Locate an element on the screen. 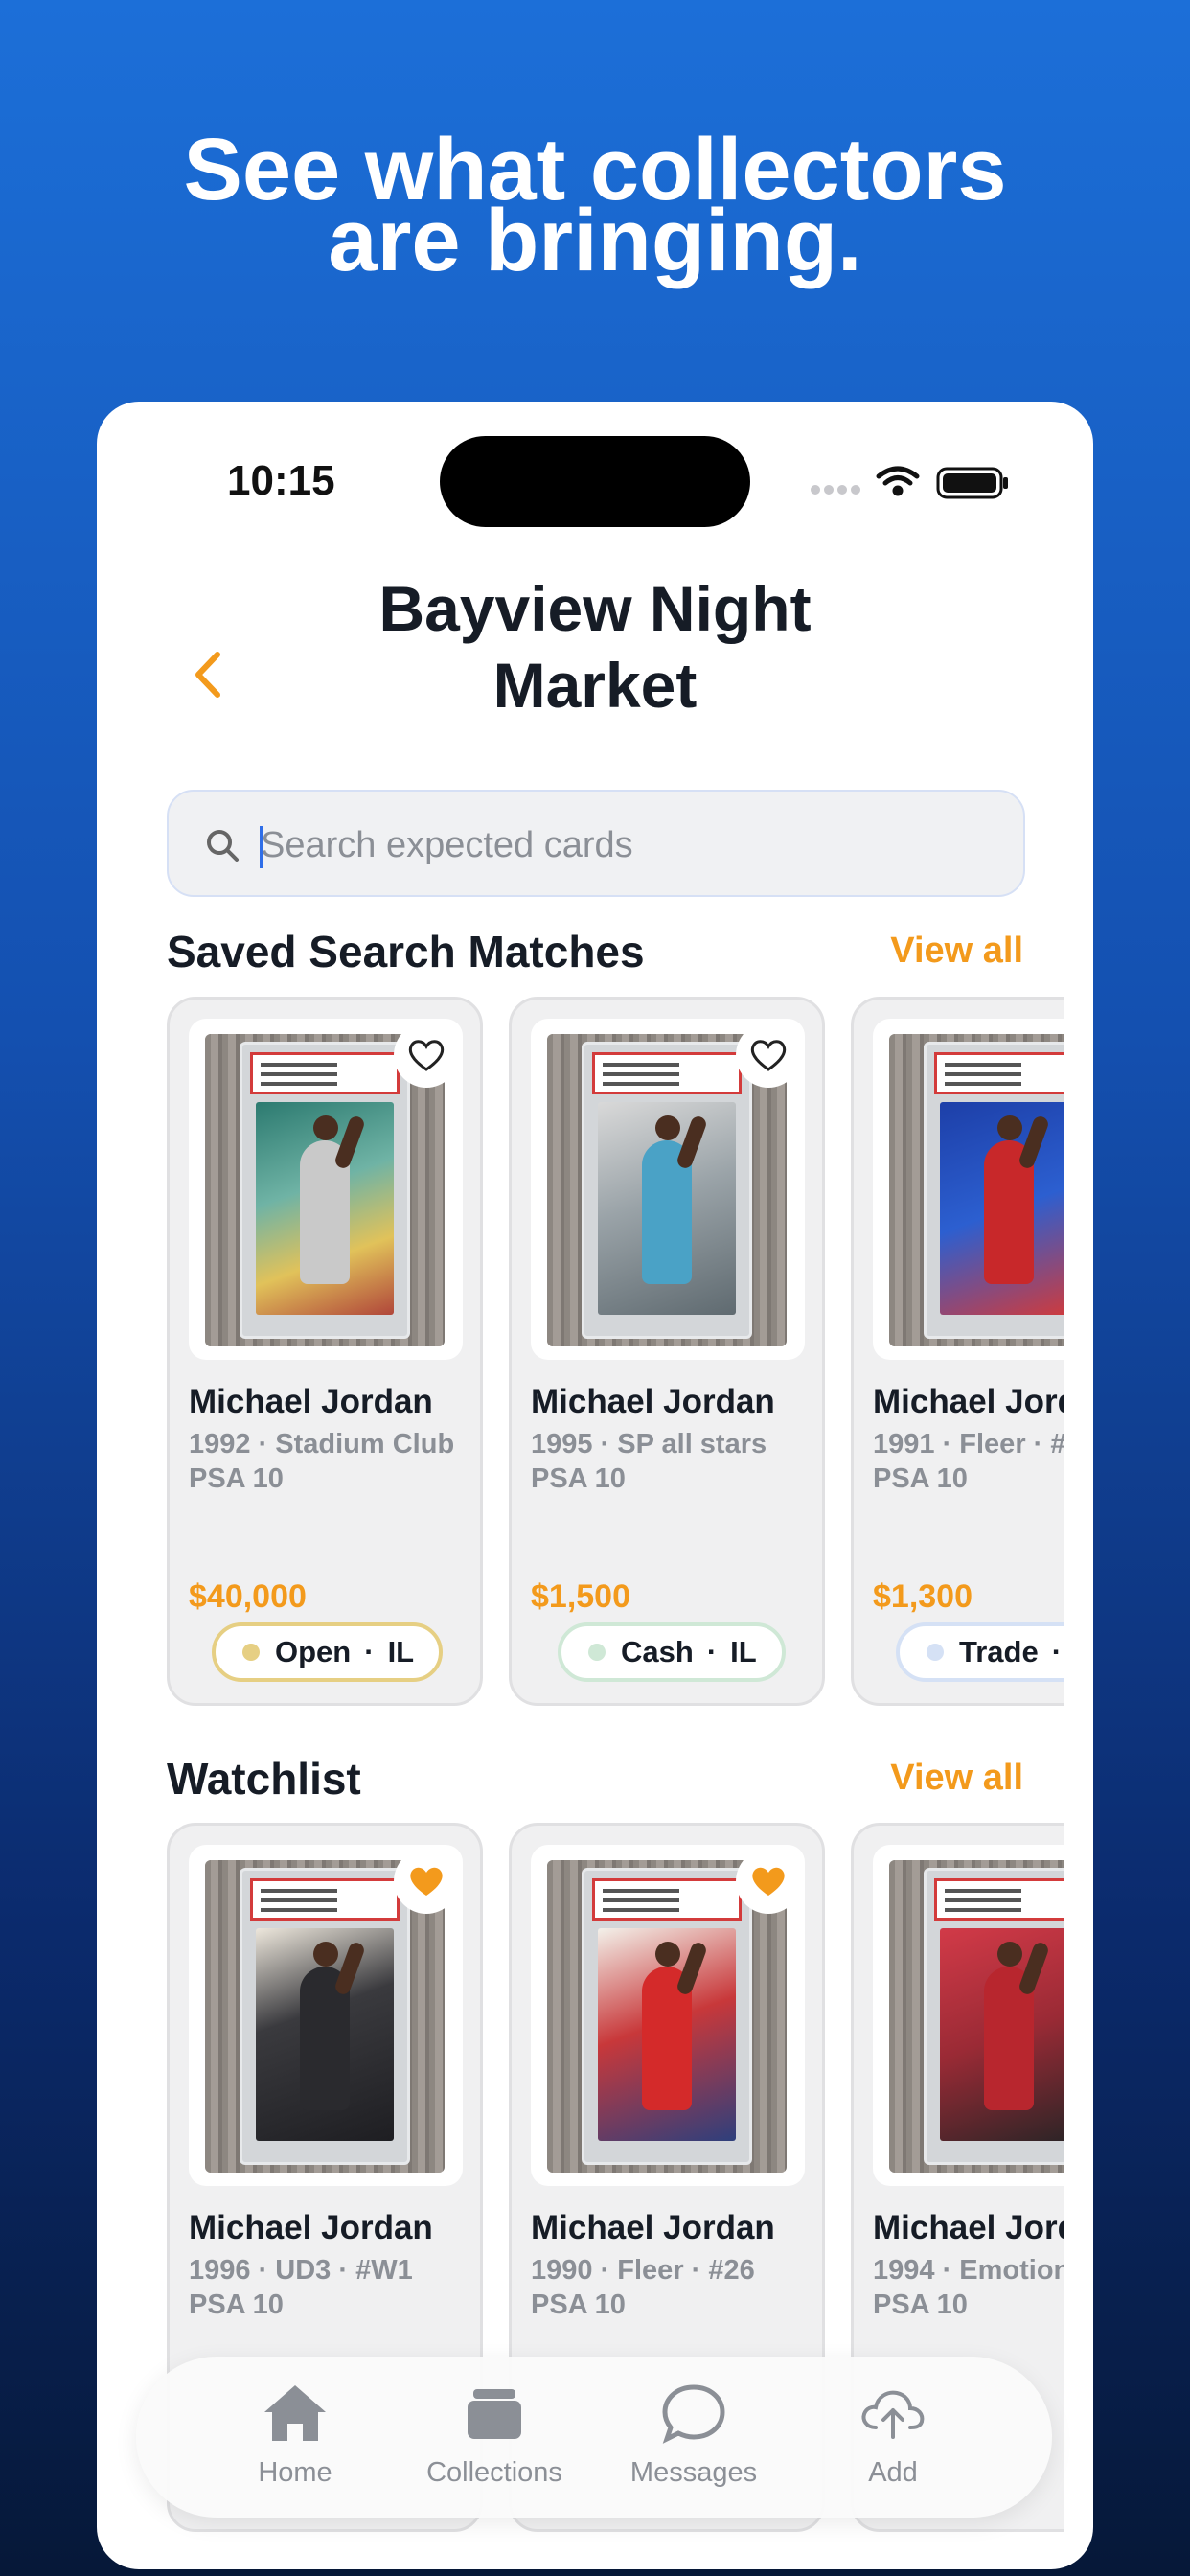 Image resolution: width=1190 pixels, height=2576 pixels. card-price: $1,500 is located at coordinates (580, 1596).